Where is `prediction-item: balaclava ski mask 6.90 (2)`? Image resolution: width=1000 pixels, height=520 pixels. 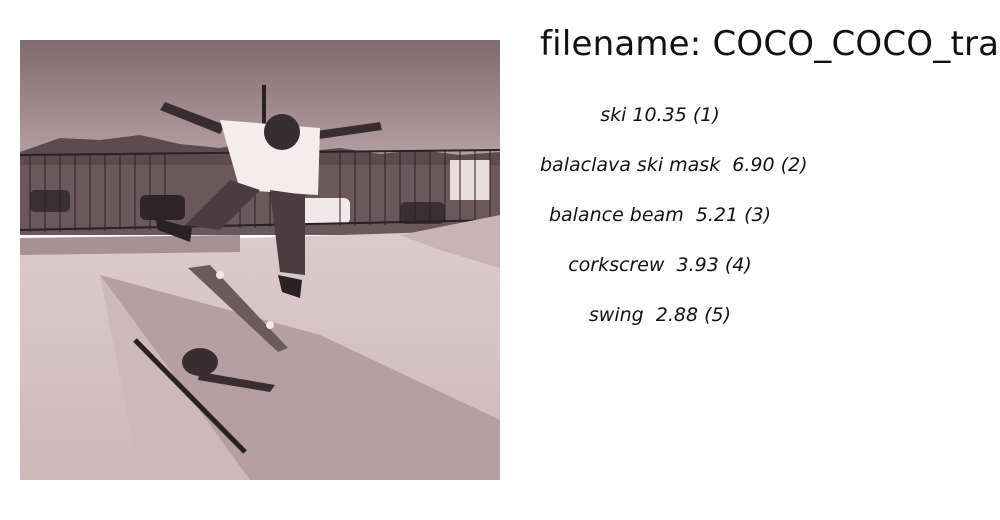
prediction-item: balaclava ski mask 6.90 (2) is located at coordinates (674, 165).